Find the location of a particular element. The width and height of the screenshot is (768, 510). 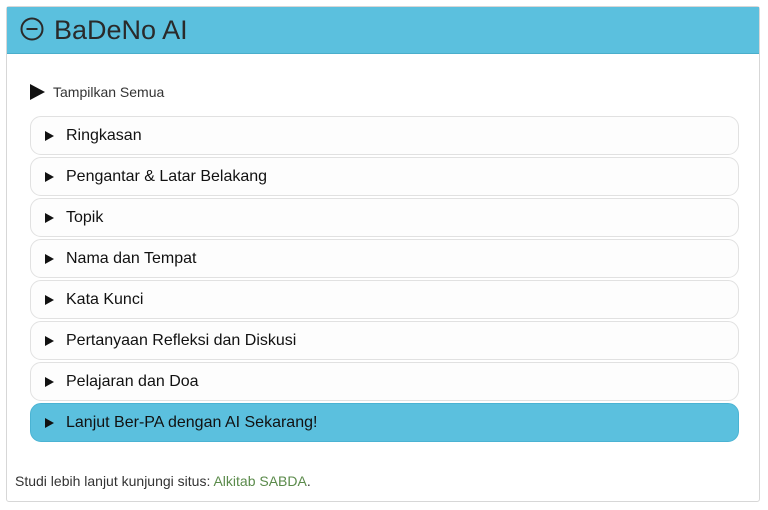

accordion-item-kata-kunci: Kata Kunci is located at coordinates (384, 299).